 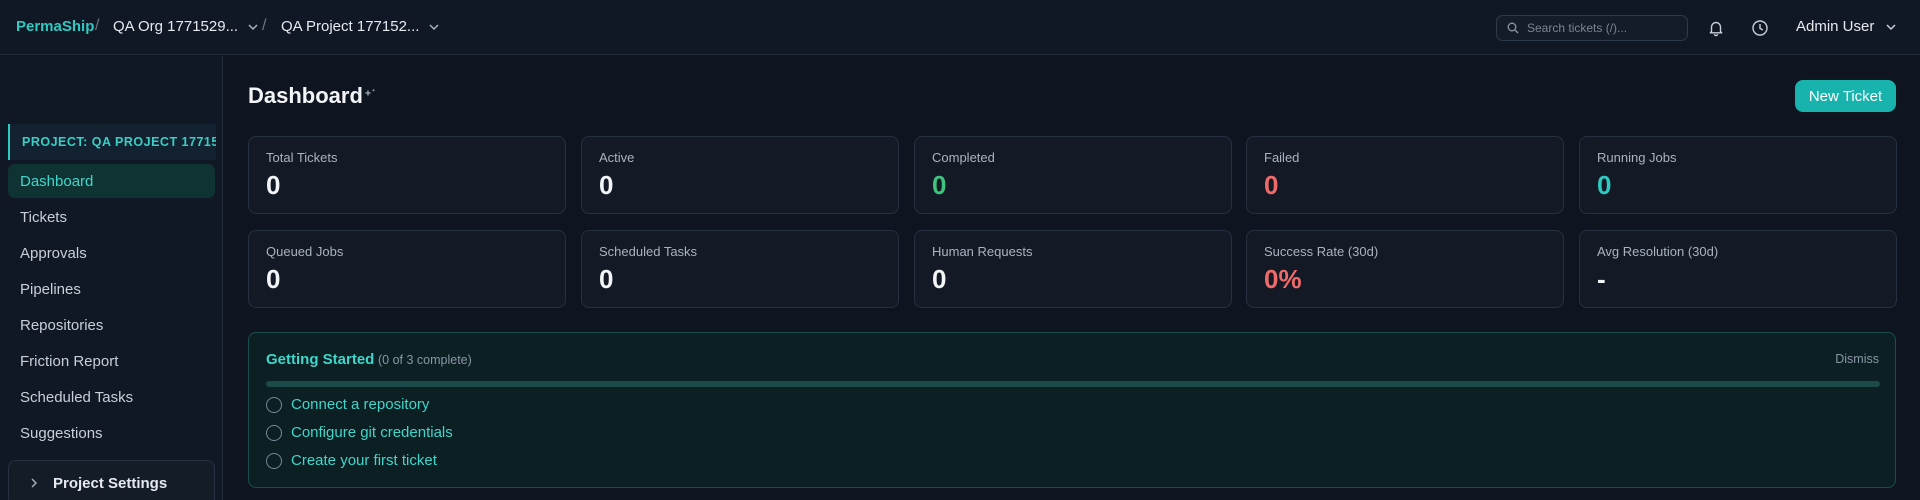 What do you see at coordinates (982, 251) in the screenshot?
I see `stat-label: Human Requests` at bounding box center [982, 251].